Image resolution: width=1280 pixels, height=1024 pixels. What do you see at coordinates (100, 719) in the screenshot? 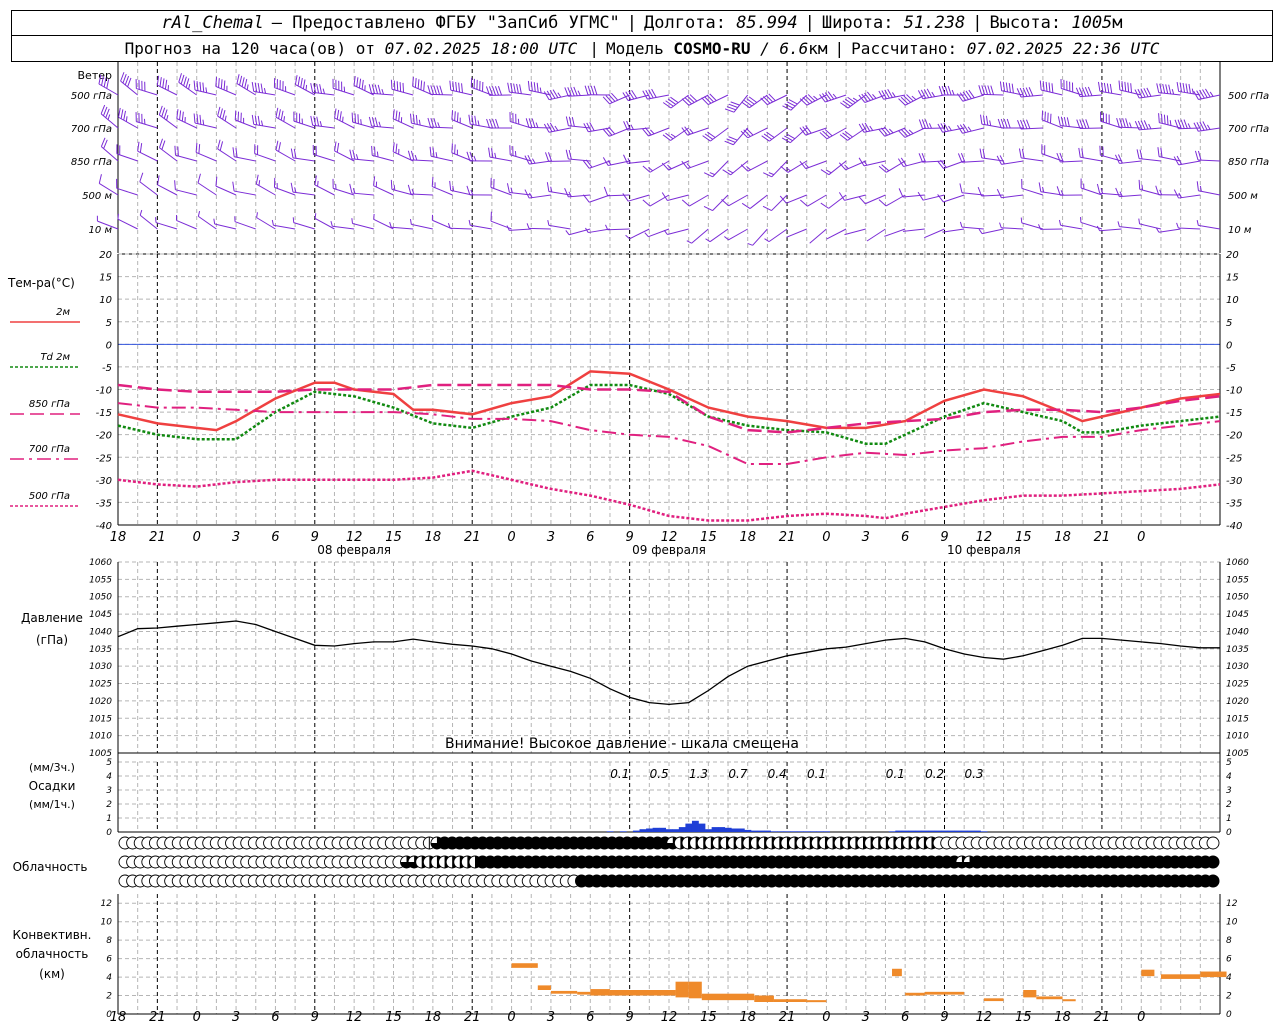
I see `y-tick-label: 1015` at bounding box center [100, 719].